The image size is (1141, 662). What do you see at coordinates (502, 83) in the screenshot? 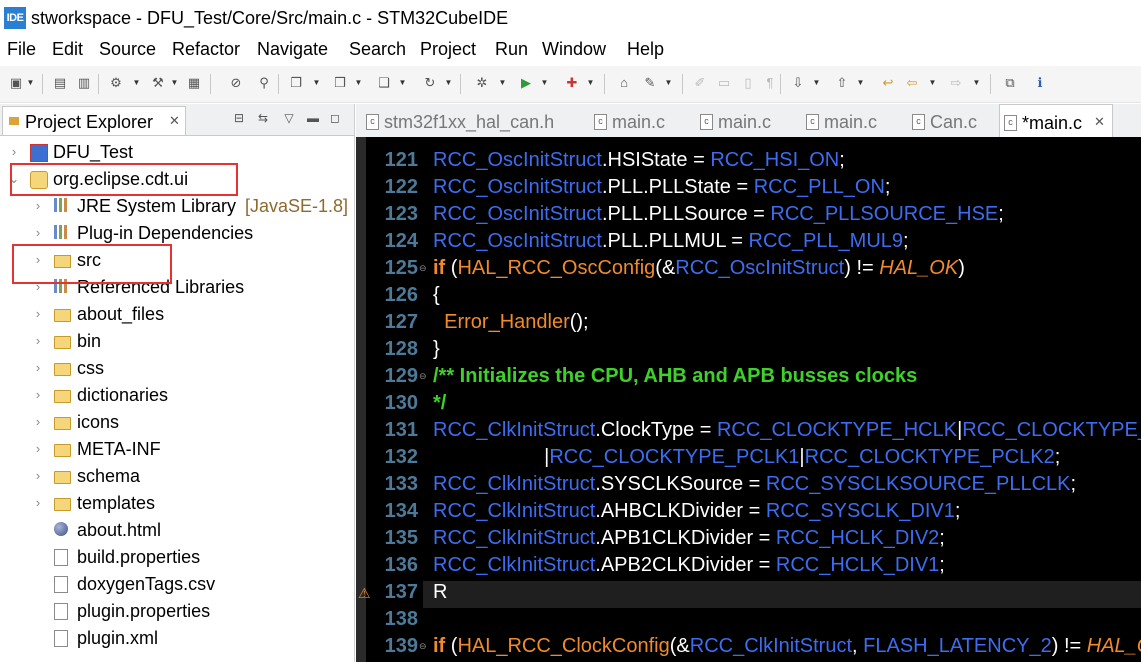
I see `debug-dropdown-icon: ▼` at bounding box center [502, 83].